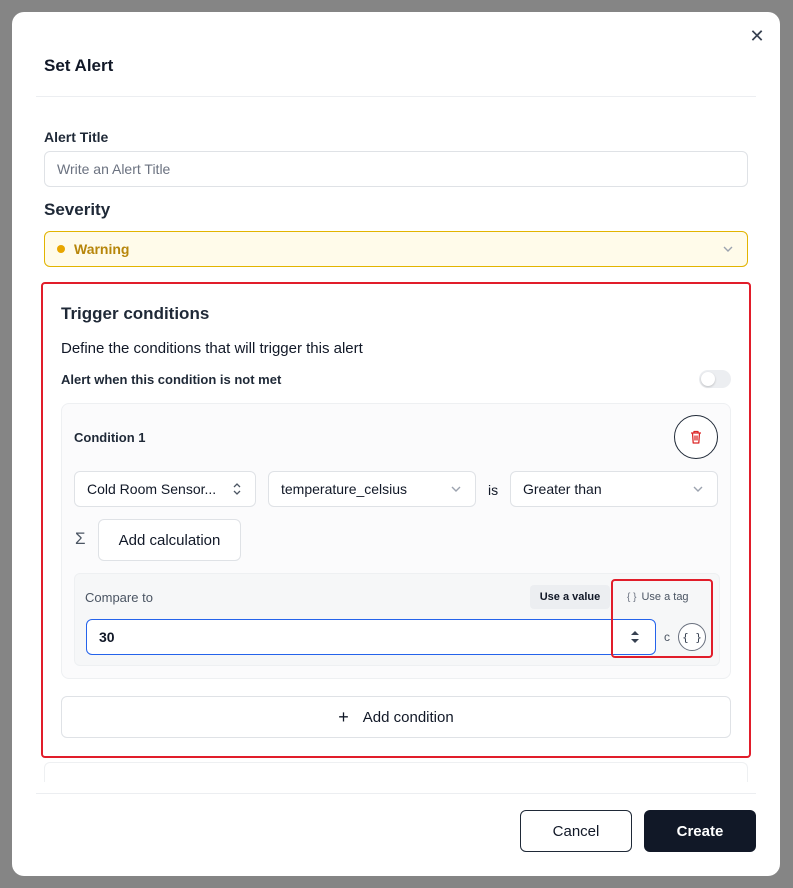 The image size is (793, 888). Describe the element at coordinates (396, 169) in the screenshot. I see `alert-title-input` at that location.